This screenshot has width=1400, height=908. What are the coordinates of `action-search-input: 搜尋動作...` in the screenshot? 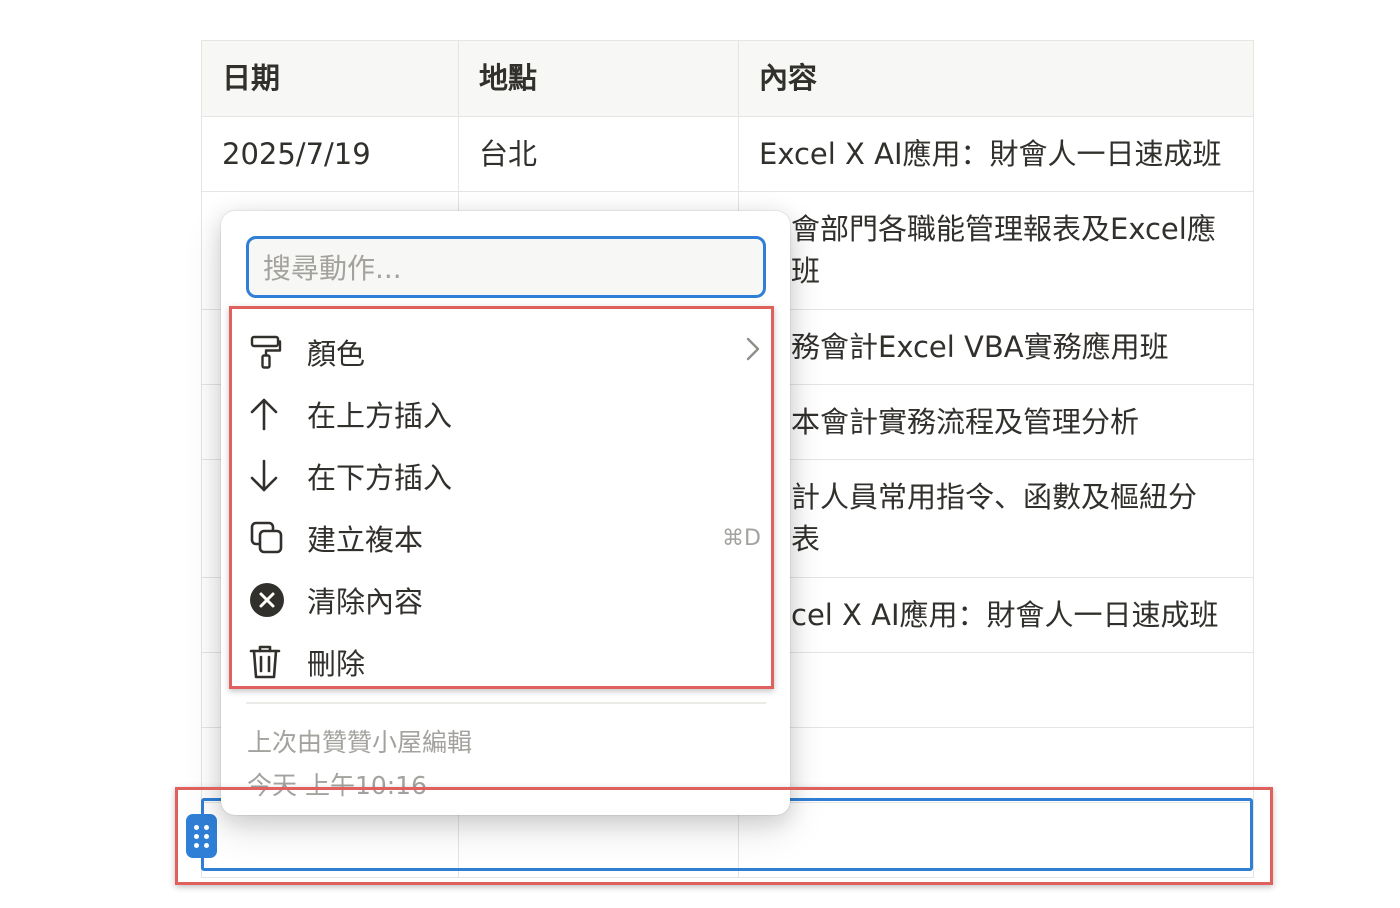 It's located at (506, 267).